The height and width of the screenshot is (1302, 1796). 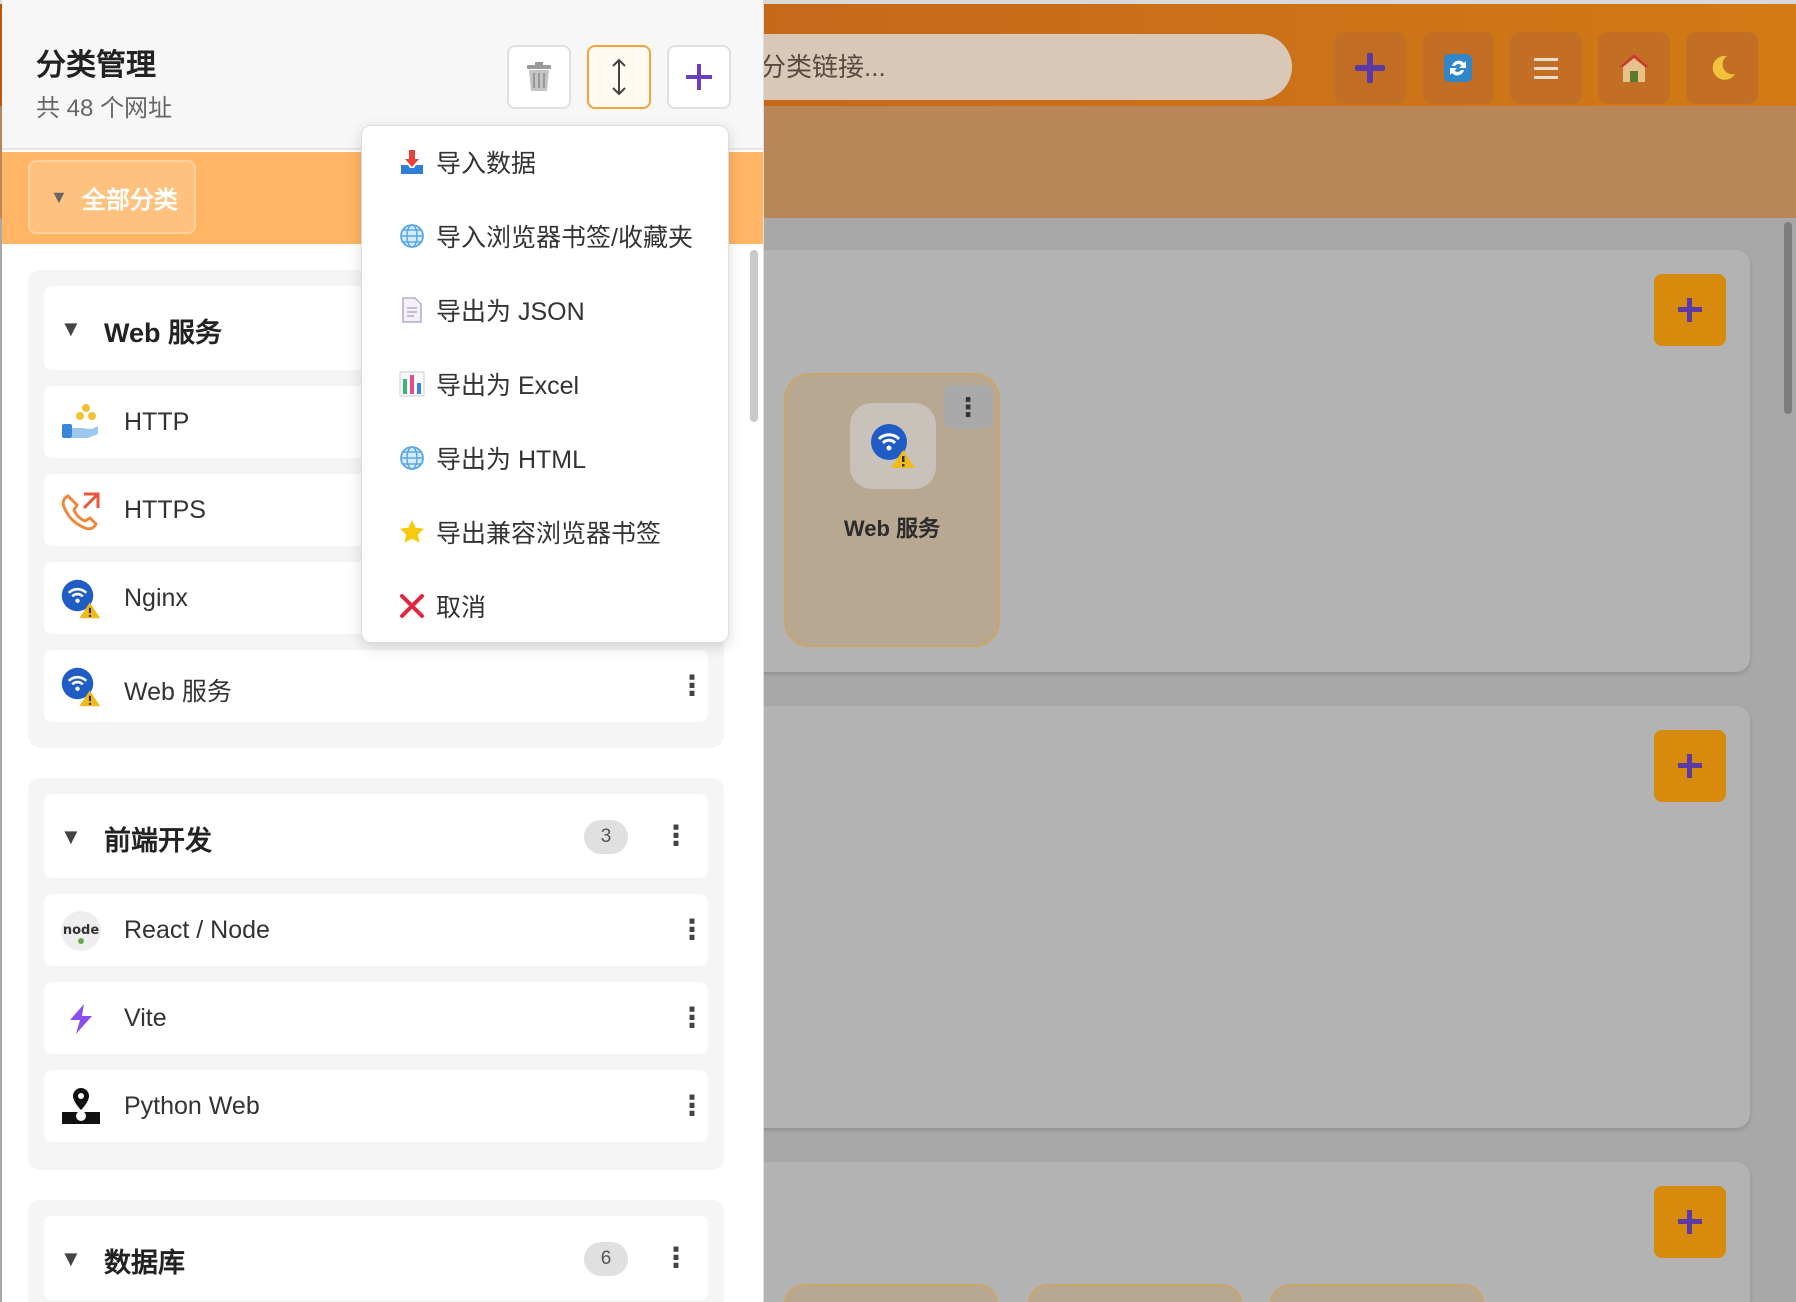 I want to click on moon-icon, so click(x=1723, y=67).